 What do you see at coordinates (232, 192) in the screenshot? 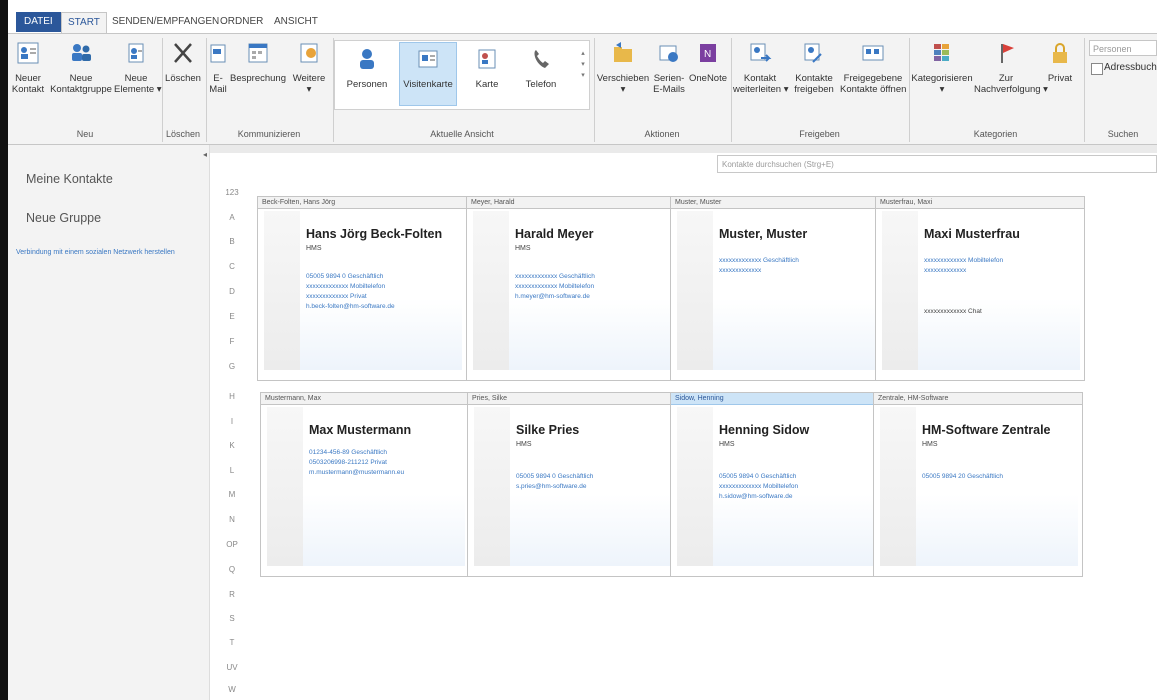
I see `alpha-index-123: 123` at bounding box center [232, 192].